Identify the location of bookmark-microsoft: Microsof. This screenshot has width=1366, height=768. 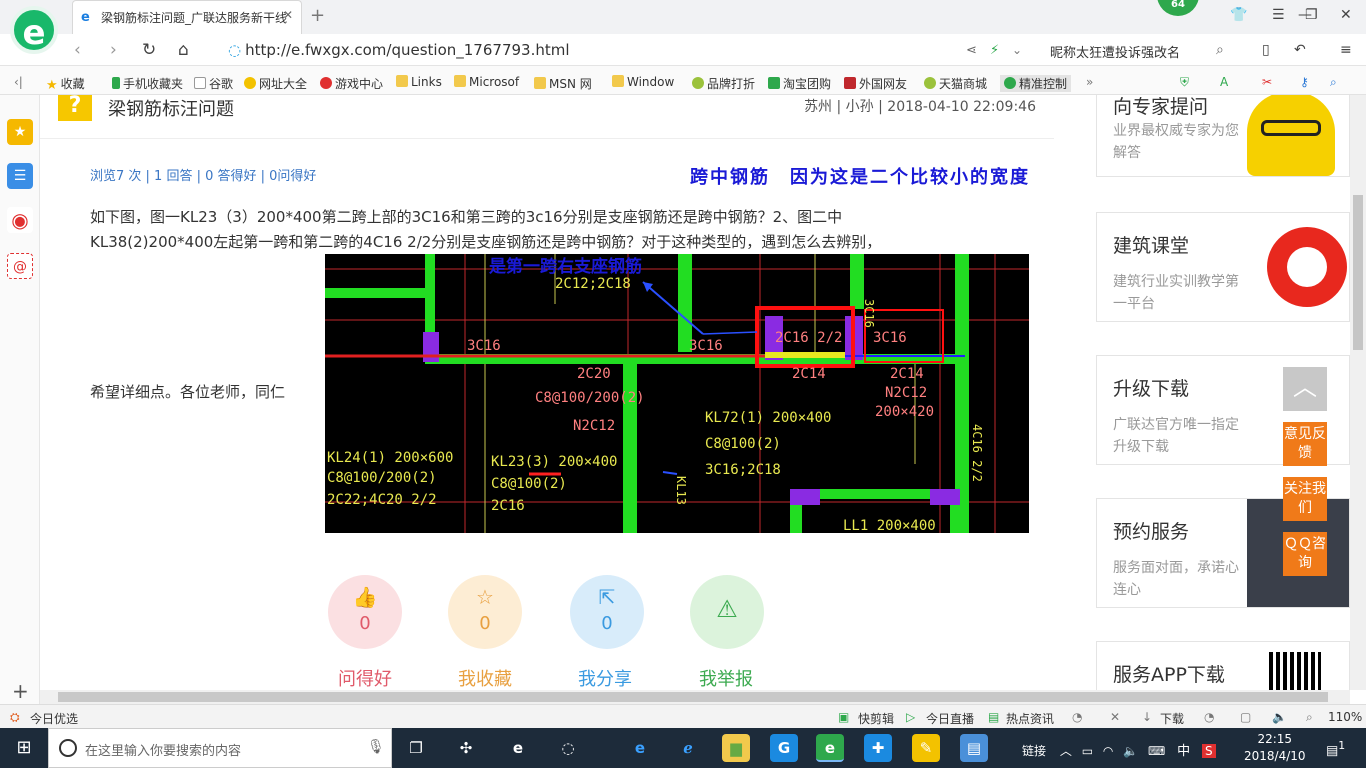
(486, 82).